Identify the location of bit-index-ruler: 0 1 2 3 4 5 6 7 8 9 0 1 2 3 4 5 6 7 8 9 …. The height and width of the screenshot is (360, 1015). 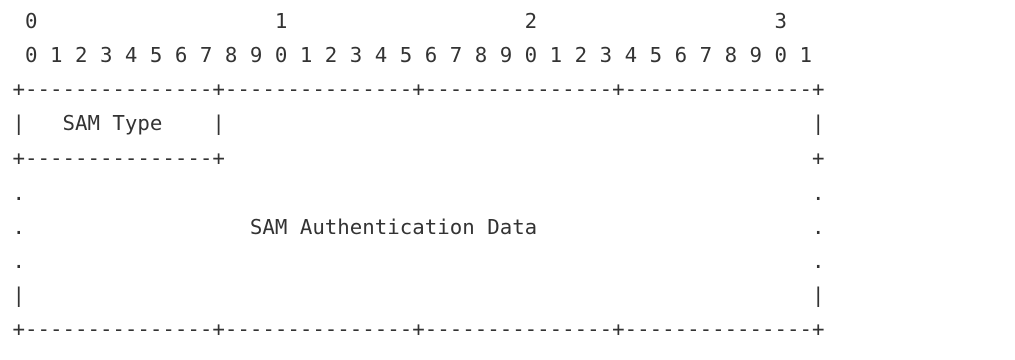
(406, 55).